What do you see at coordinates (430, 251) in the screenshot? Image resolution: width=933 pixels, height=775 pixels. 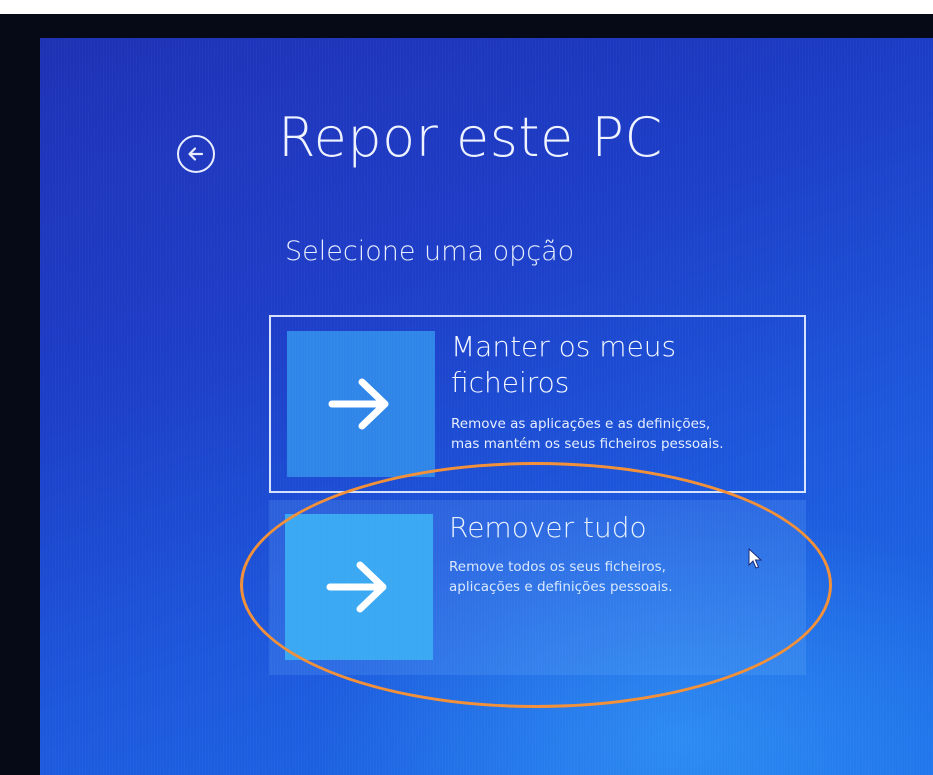 I see `page-subtitle: Selecione uma opção` at bounding box center [430, 251].